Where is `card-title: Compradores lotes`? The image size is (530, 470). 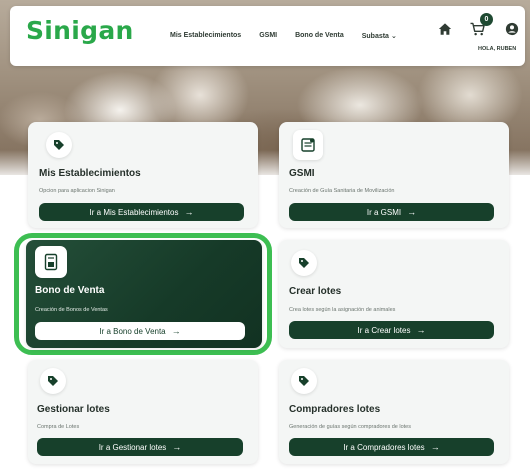
card-title: Compradores lotes is located at coordinates (335, 409).